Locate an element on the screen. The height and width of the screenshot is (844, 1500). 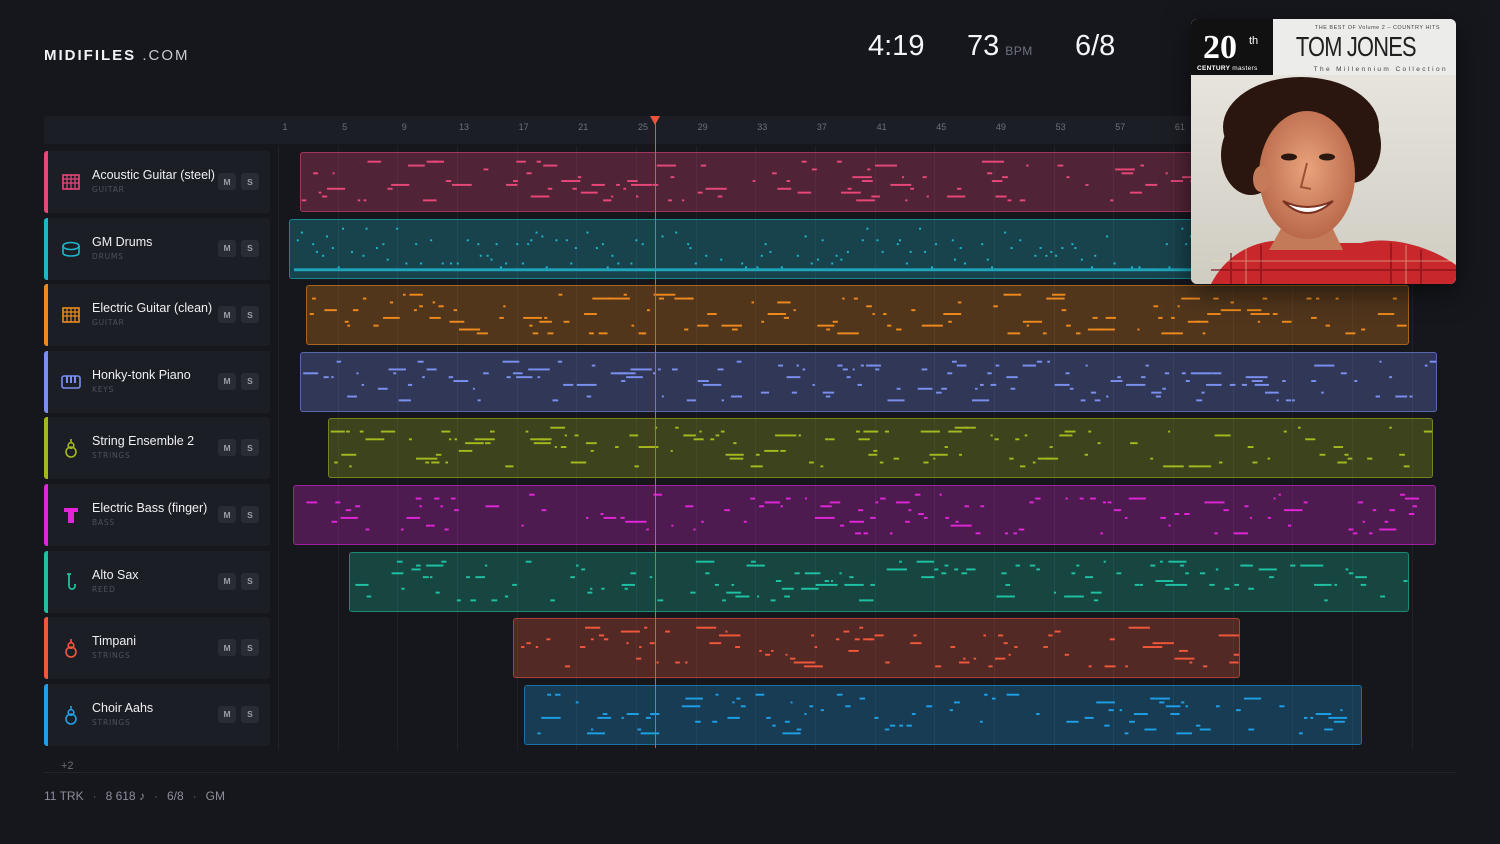
track-header: Timpani STRINGS M S is located at coordinates (157, 648).